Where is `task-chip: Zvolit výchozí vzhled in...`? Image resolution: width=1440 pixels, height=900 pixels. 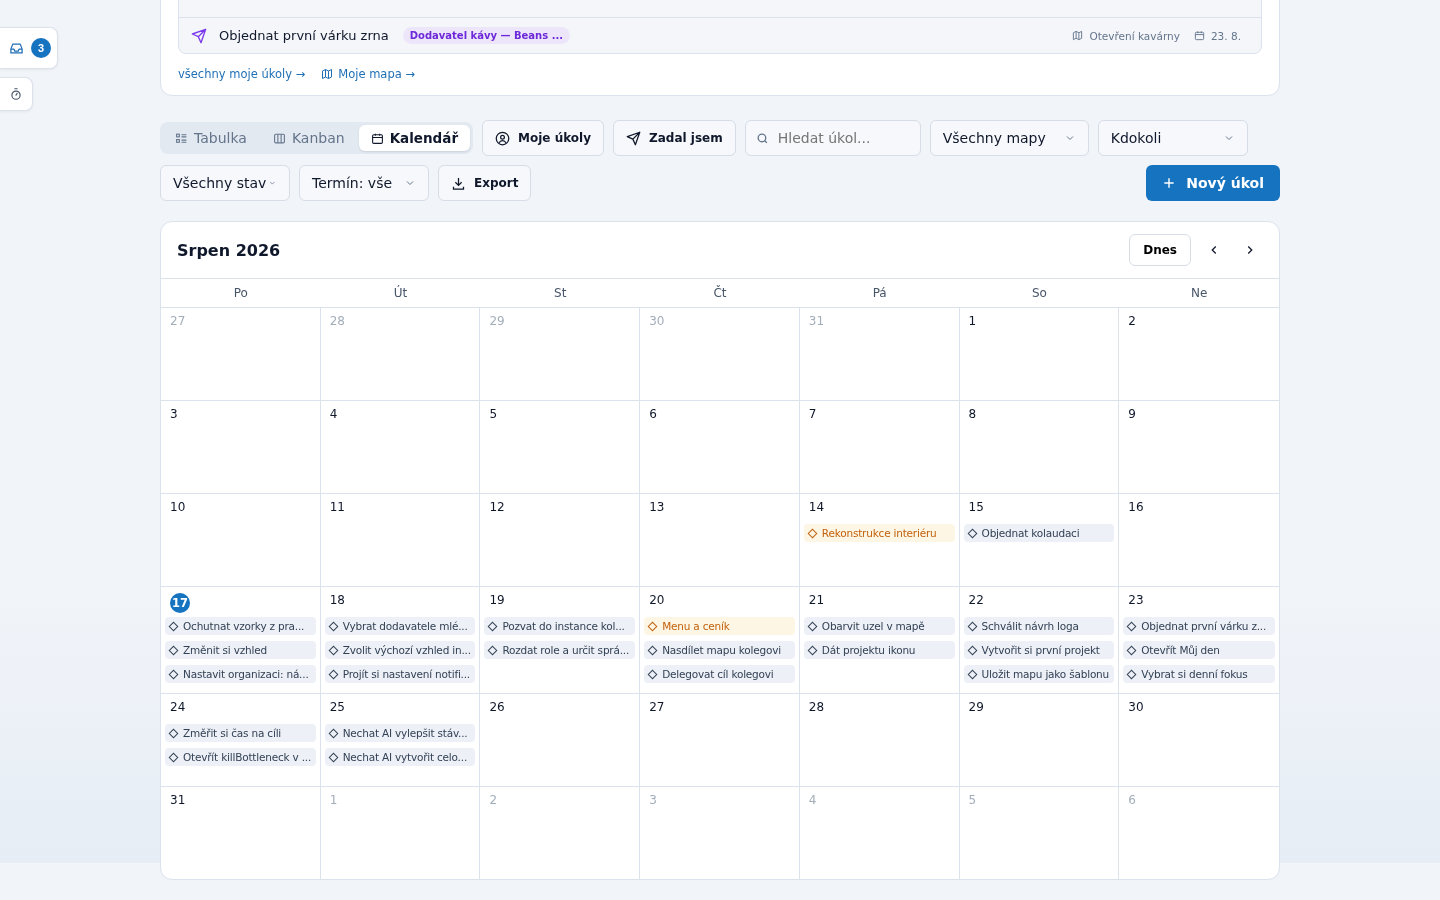 task-chip: Zvolit výchozí vzhled in... is located at coordinates (400, 650).